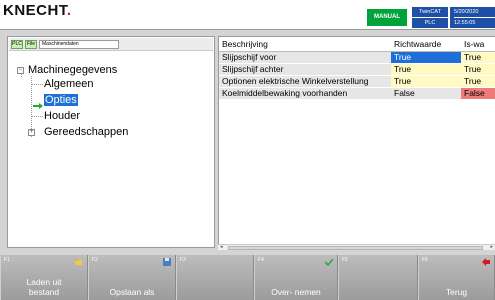 This screenshot has height=300, width=495. What do you see at coordinates (38, 106) in the screenshot?
I see `arrow-right-icon` at bounding box center [38, 106].